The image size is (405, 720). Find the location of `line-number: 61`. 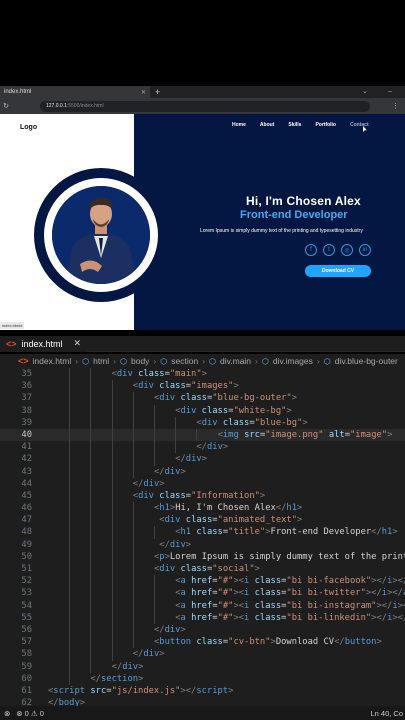

line-number: 61 is located at coordinates (26, 690).